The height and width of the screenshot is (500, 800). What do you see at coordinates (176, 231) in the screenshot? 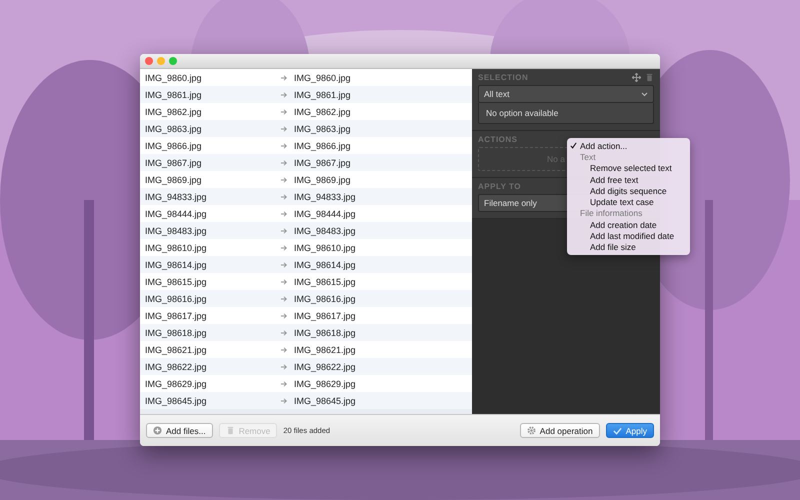
I see `original-filename: IMG_98483.jpg` at bounding box center [176, 231].